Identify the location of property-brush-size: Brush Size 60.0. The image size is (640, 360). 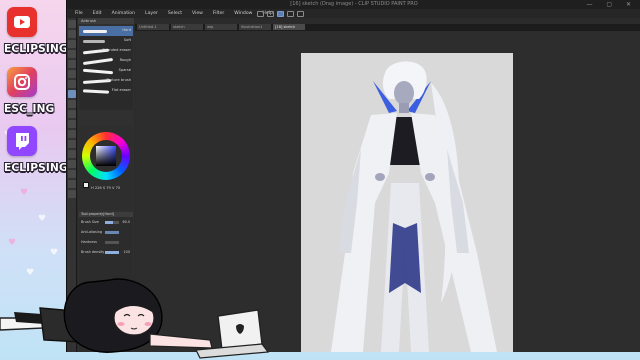
(106, 223).